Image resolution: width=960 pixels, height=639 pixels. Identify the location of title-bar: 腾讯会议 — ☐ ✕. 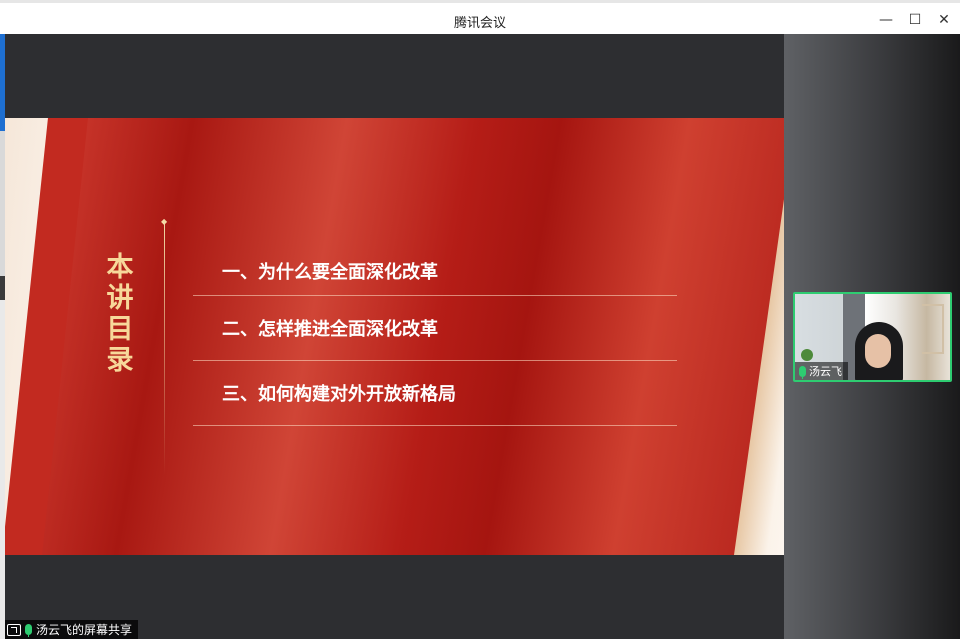
(480, 17).